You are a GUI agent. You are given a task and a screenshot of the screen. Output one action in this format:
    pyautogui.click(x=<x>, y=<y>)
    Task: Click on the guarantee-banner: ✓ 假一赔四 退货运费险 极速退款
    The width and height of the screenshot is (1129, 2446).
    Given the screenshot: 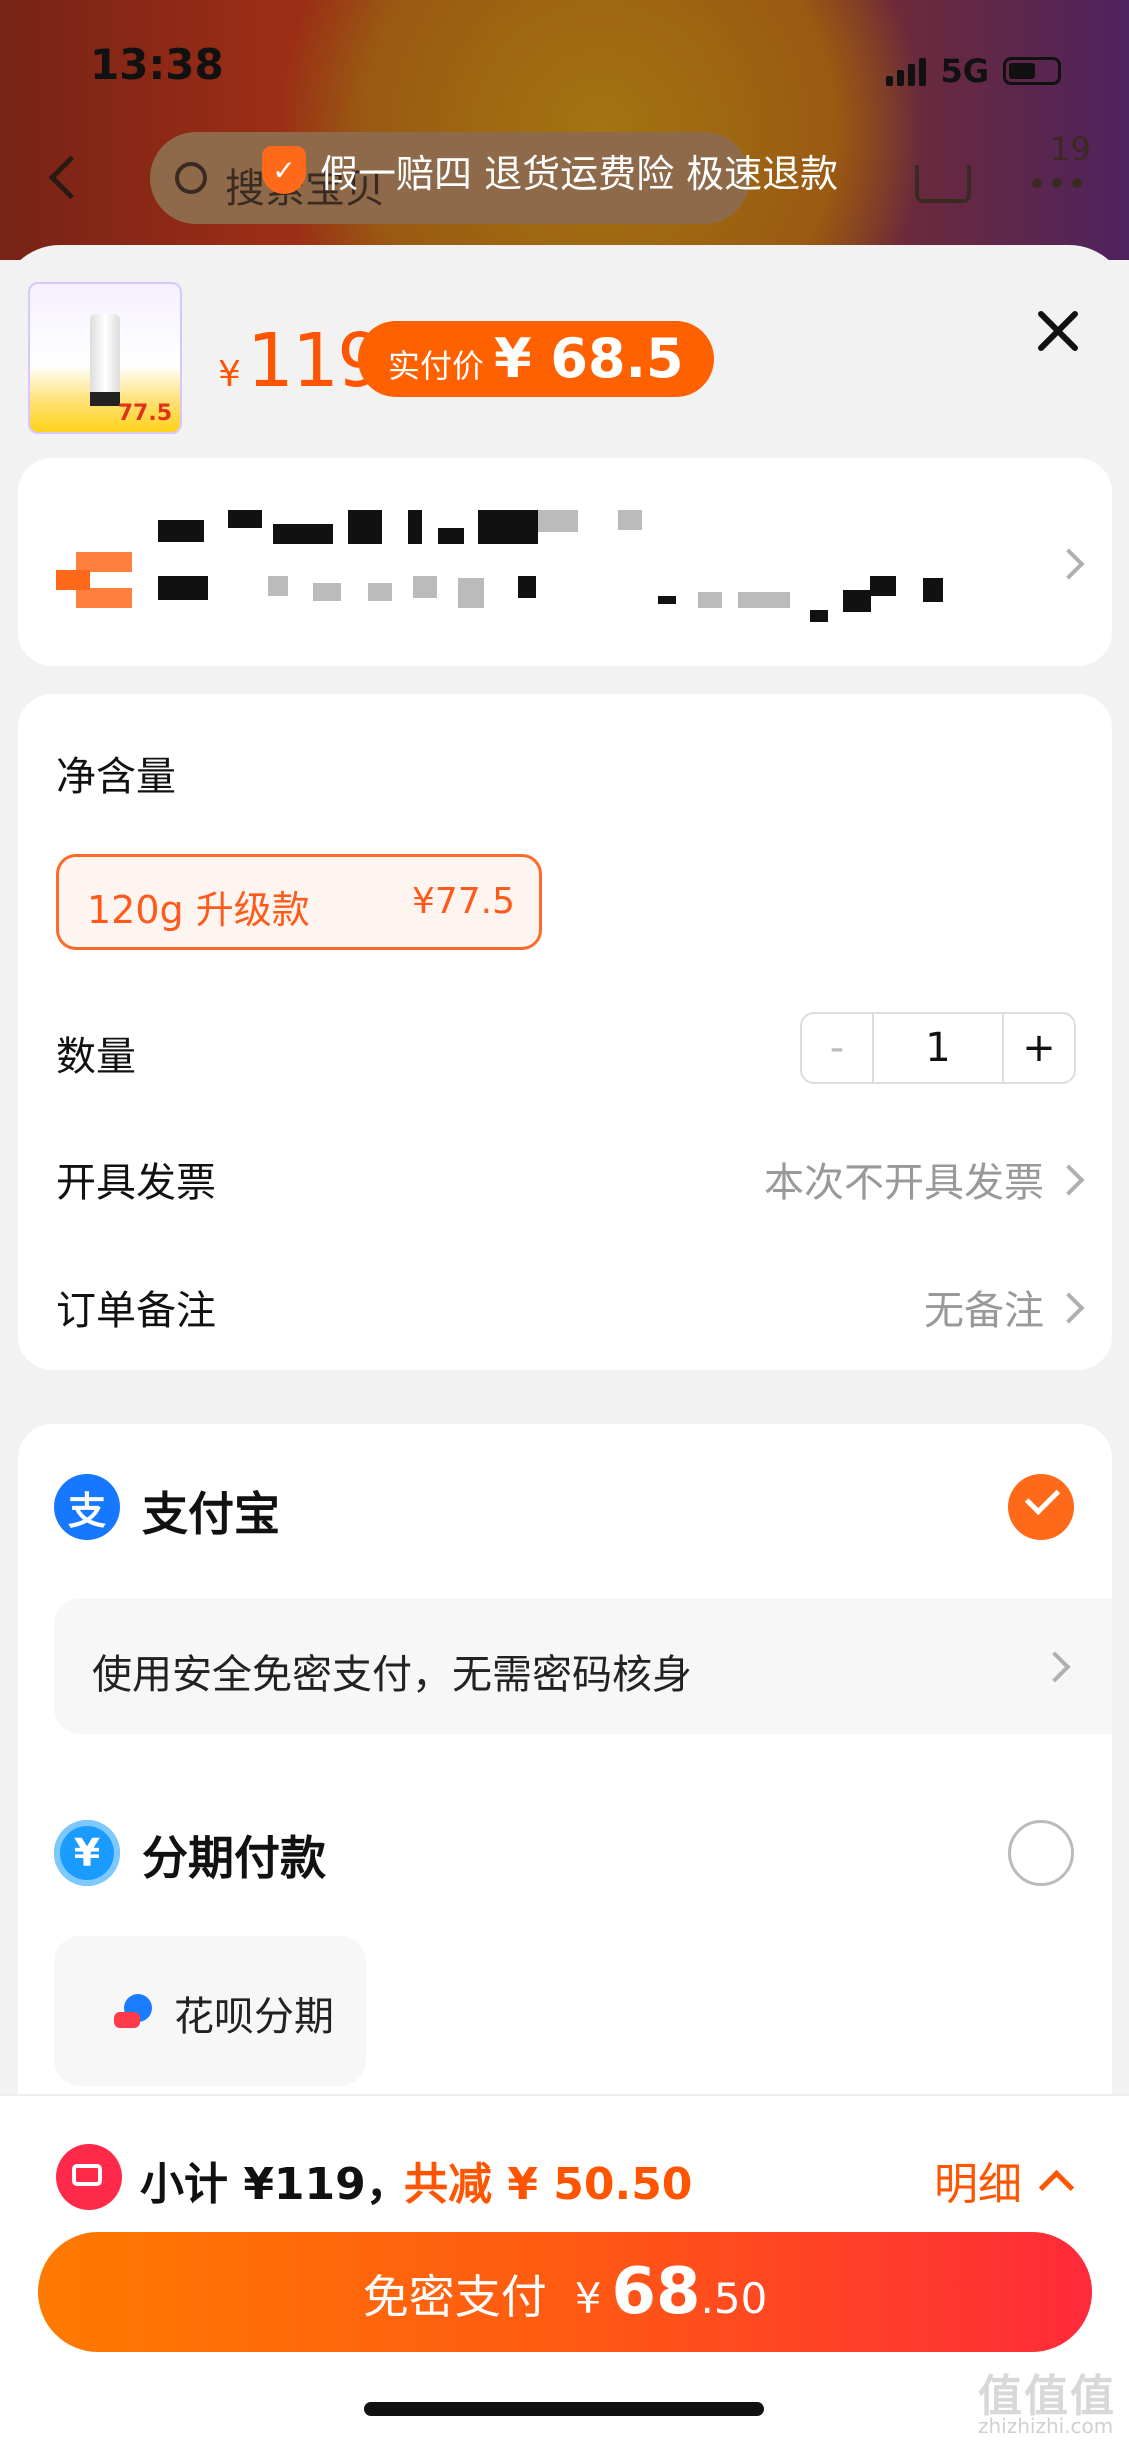 What is the action you would take?
    pyautogui.click(x=550, y=170)
    